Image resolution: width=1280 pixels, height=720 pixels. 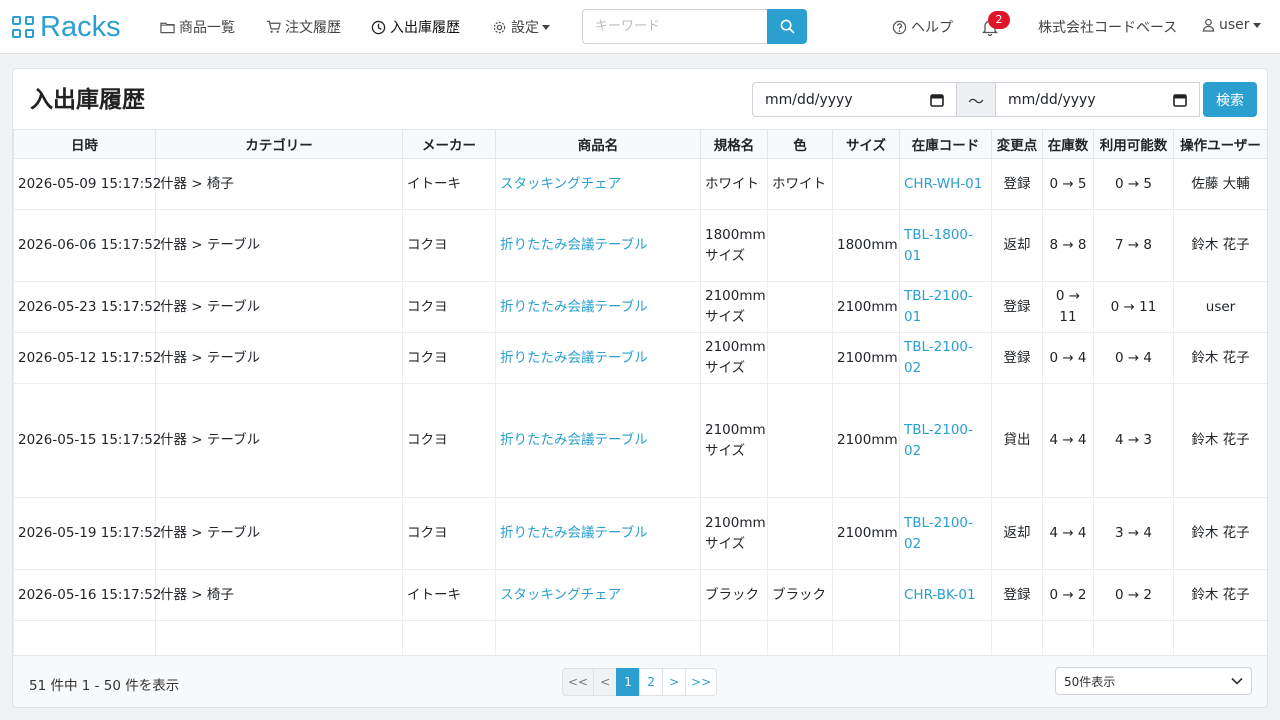 I want to click on cell-datetime: 2026-05-19 15:17:52, so click(x=87, y=533).